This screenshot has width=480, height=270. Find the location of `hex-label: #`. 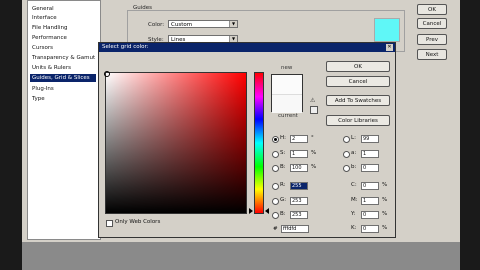

hex-label: # is located at coordinates (275, 229).